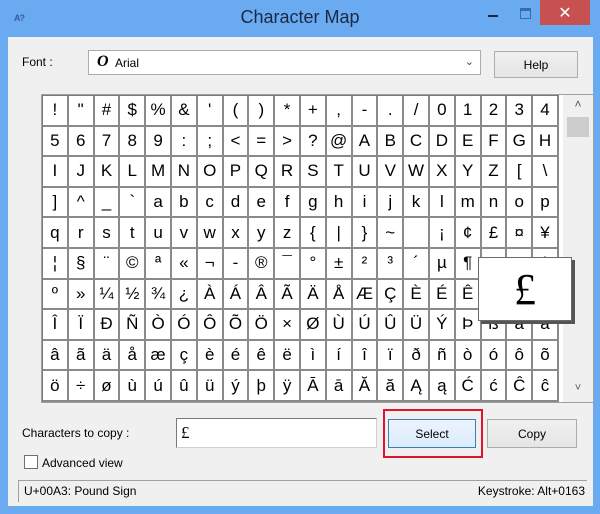 The height and width of the screenshot is (514, 600). Describe the element at coordinates (339, 264) in the screenshot. I see `character-cell: ±` at that location.